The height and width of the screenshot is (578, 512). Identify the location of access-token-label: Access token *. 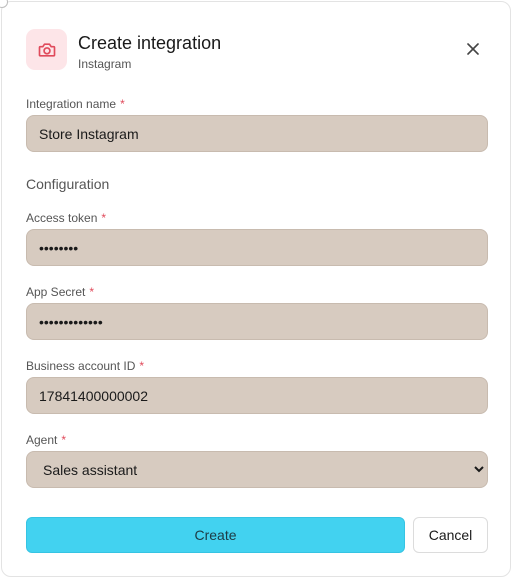
(66, 218).